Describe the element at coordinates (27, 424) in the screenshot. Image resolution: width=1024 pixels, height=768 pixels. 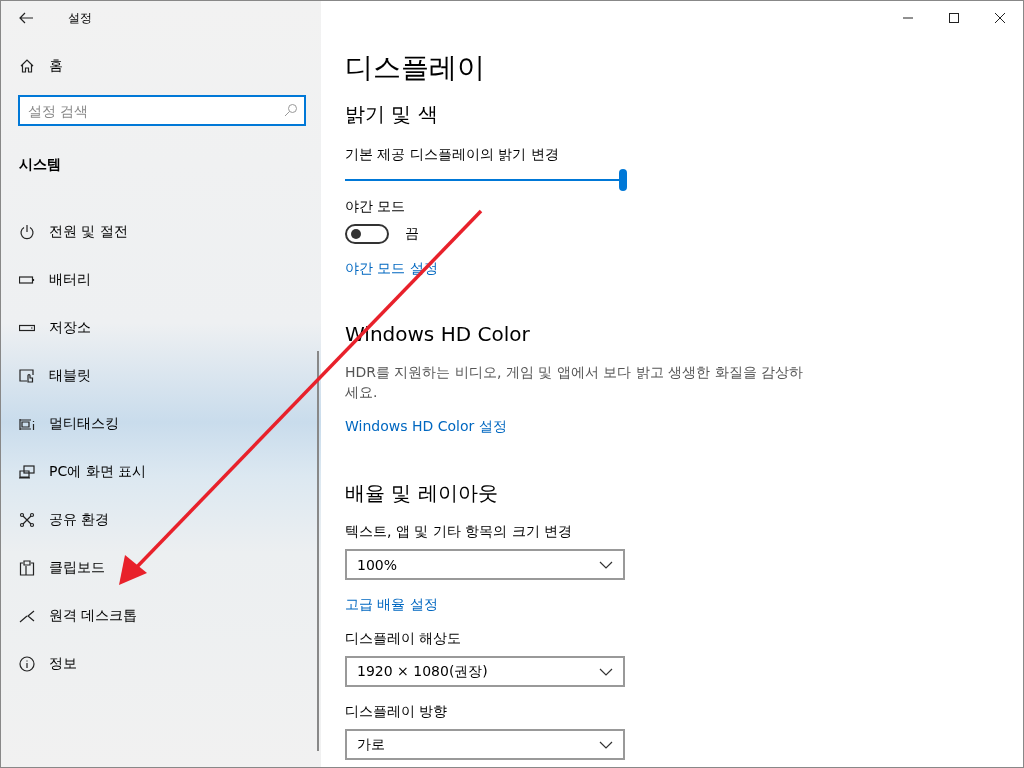
I see `multitask-icon` at that location.